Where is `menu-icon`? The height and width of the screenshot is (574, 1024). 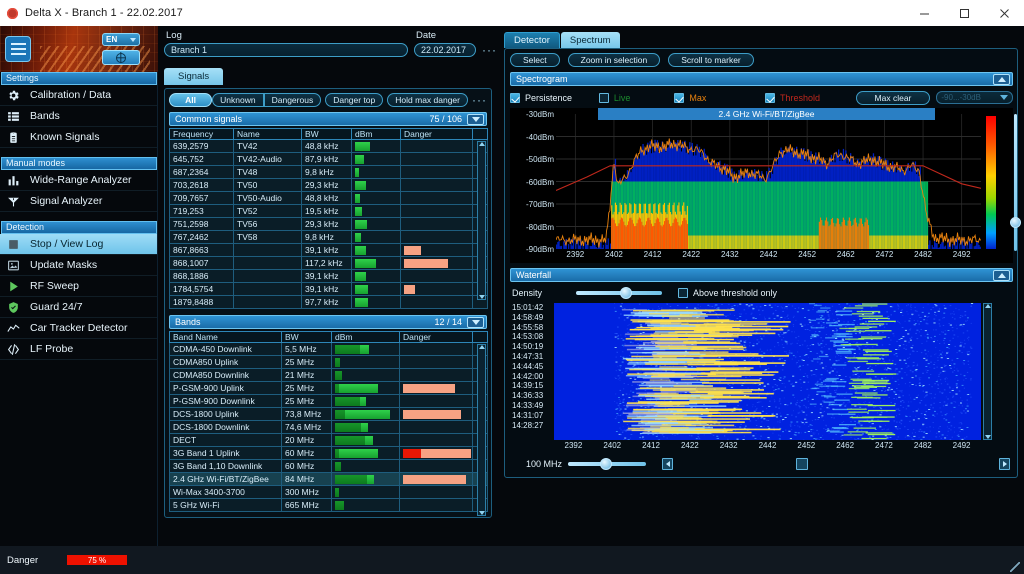 menu-icon is located at coordinates (18, 49).